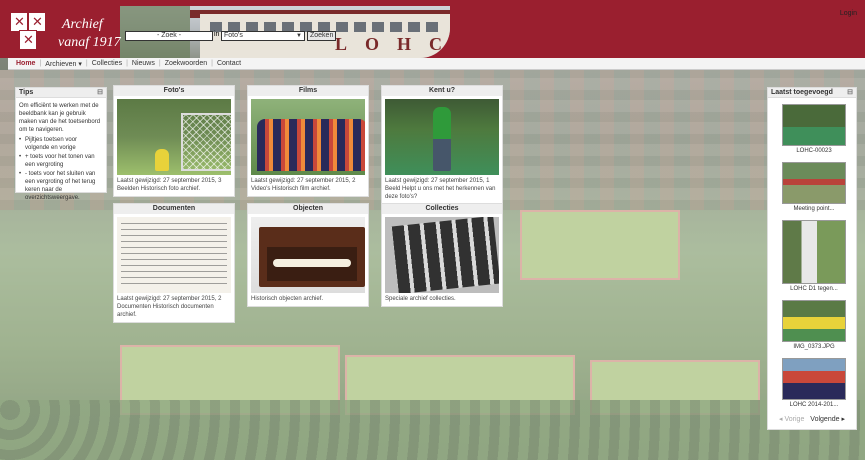  What do you see at coordinates (143, 63) in the screenshot?
I see `nav-nieuws: Nieuws` at bounding box center [143, 63].